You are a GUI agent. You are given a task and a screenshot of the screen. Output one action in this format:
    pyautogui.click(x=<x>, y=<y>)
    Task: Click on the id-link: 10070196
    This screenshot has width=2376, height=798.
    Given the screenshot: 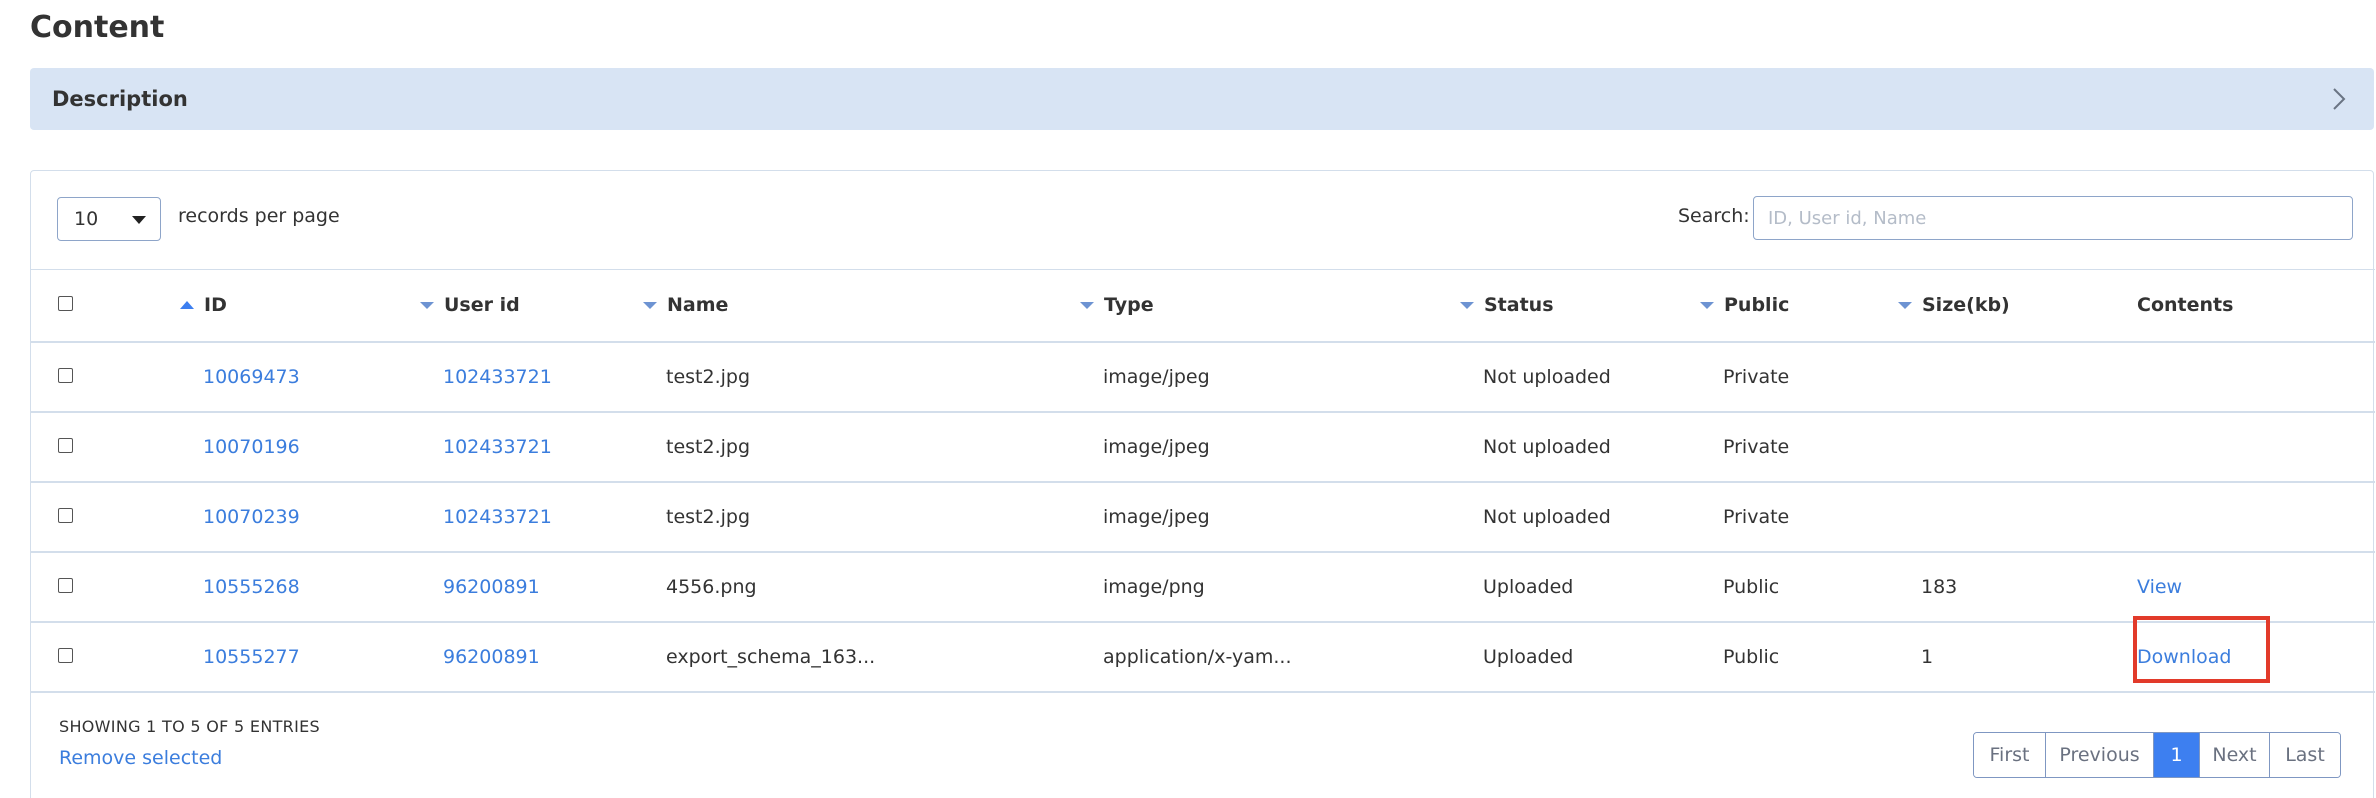 What is the action you would take?
    pyautogui.click(x=251, y=447)
    